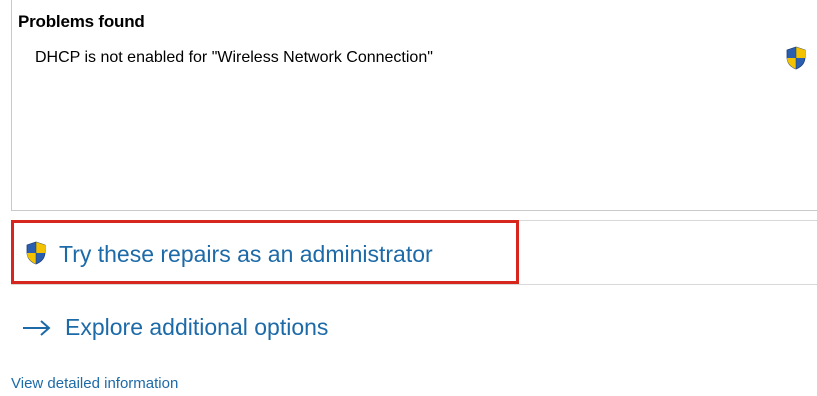 This screenshot has height=396, width=817. Describe the element at coordinates (94, 383) in the screenshot. I see `view-detailed-info-link: View detailed information` at that location.